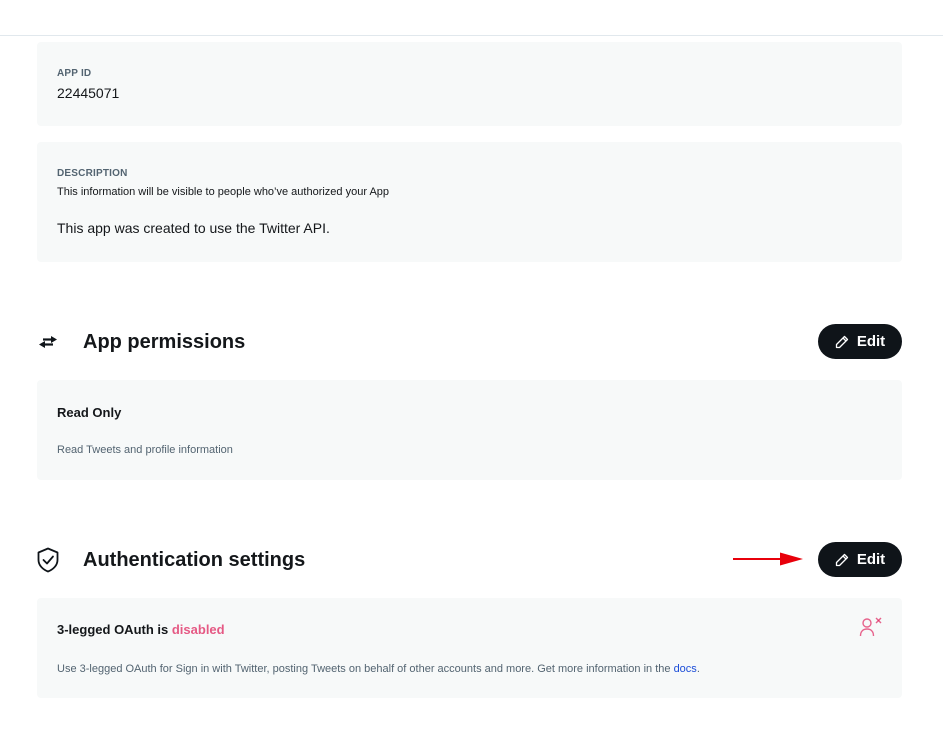 The image size is (943, 748). I want to click on description-label: DESCRIPTION, so click(92, 173).